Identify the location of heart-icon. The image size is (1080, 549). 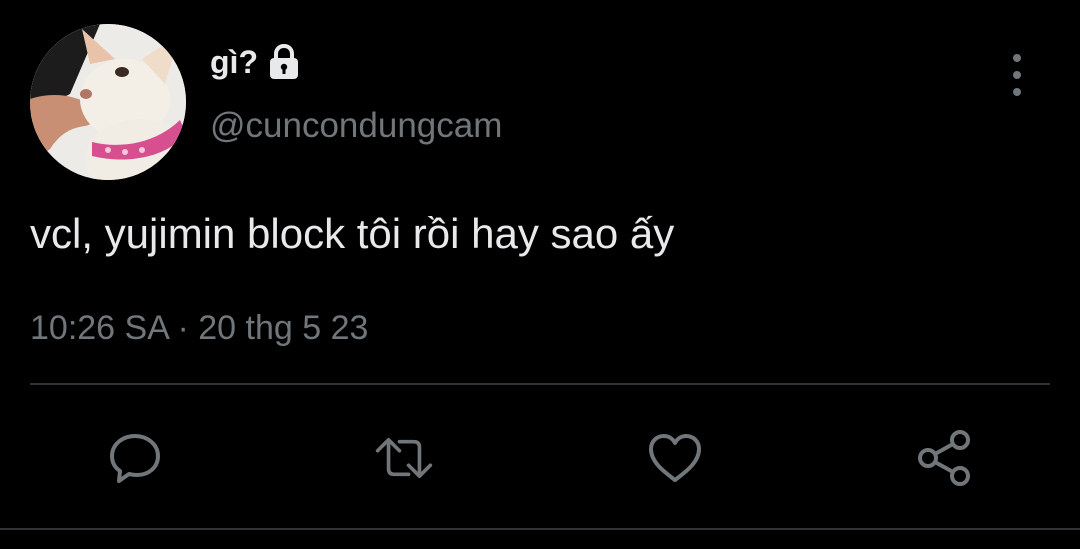
(675, 458).